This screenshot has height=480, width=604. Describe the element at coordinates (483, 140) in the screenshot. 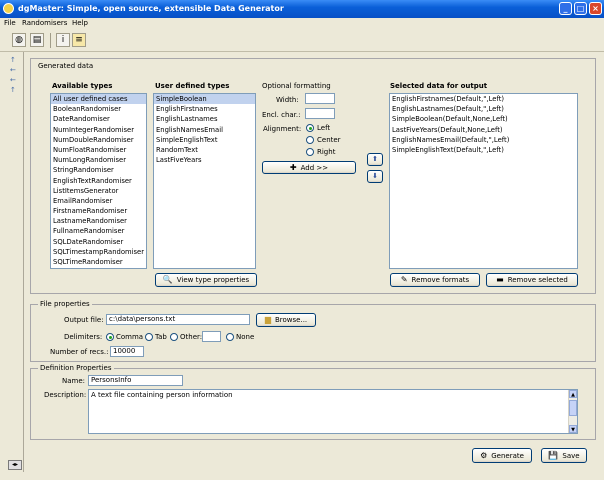

I see `list-item: EnglishNamesEmail(Default,",Left)` at that location.